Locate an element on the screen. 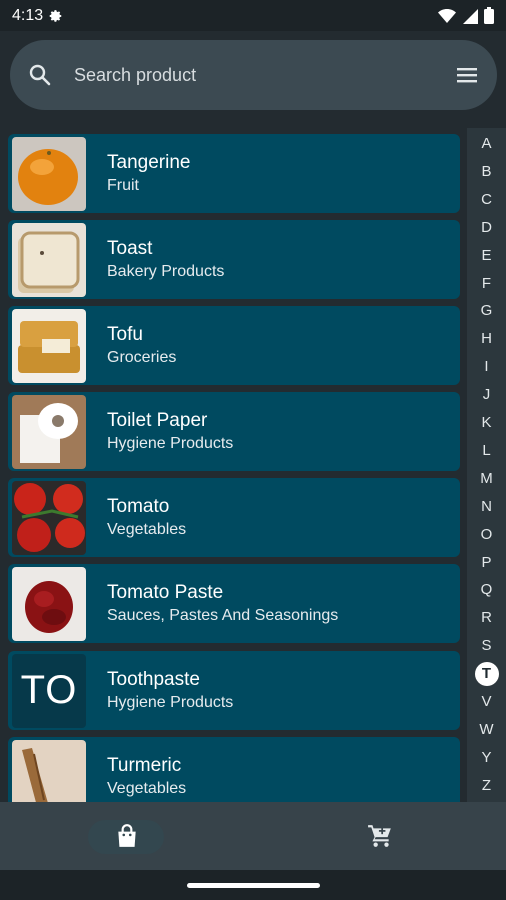 The height and width of the screenshot is (900, 506). index-letter-y: Y is located at coordinates (486, 758).